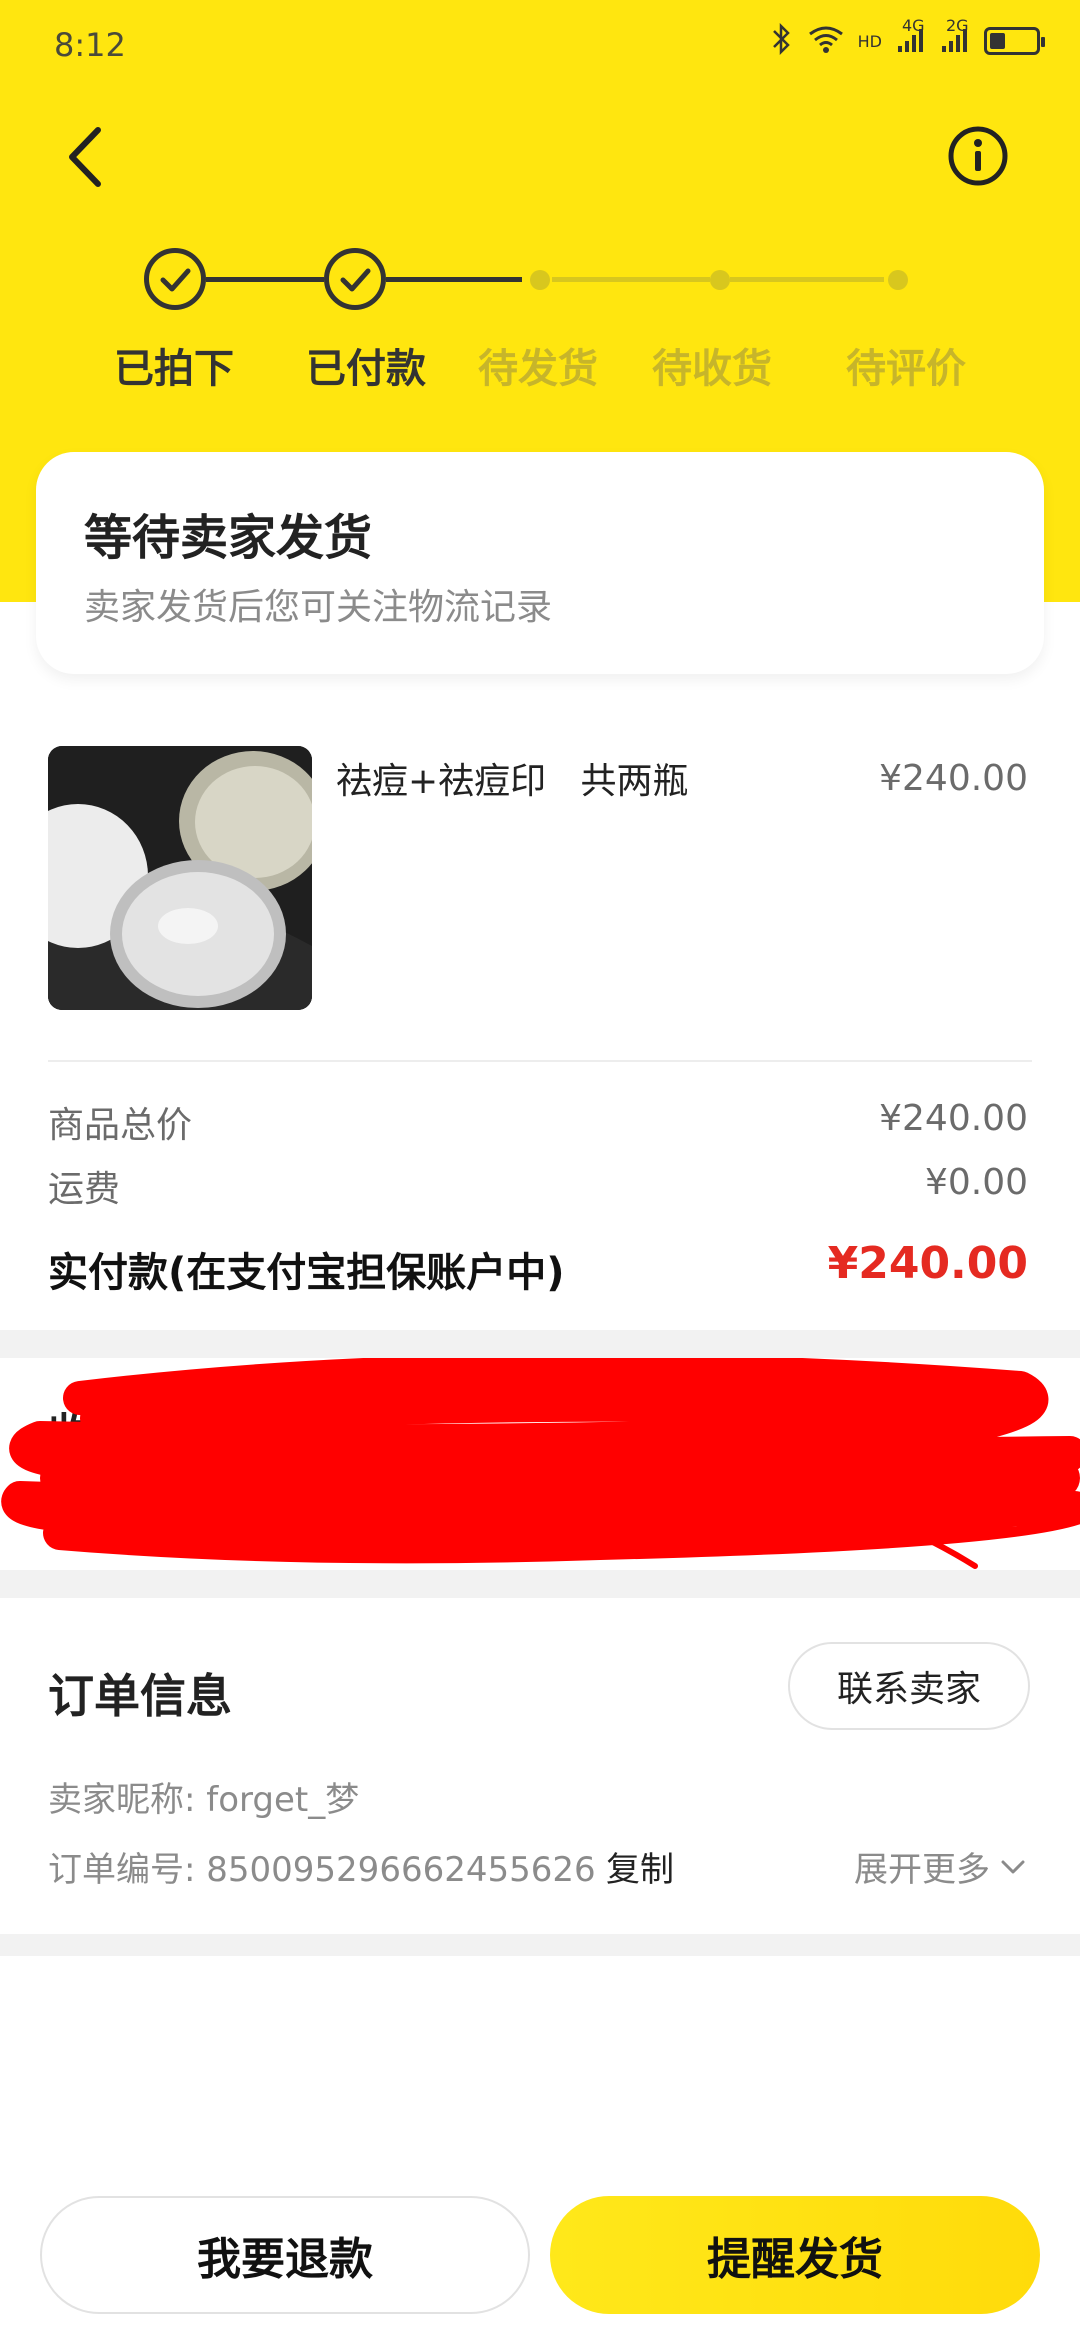  What do you see at coordinates (285, 2255) in the screenshot?
I see `request-refund-button: 我要退款` at bounding box center [285, 2255].